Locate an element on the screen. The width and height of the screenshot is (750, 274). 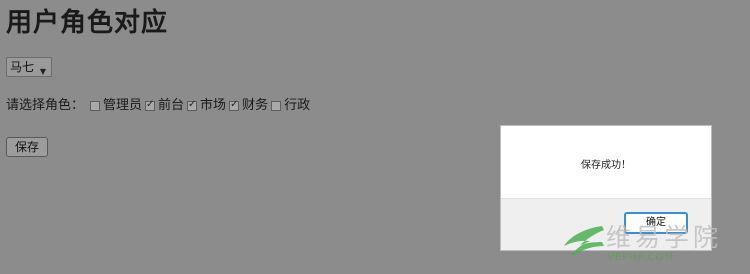
user-select: 马七 ▼ is located at coordinates (29, 67).